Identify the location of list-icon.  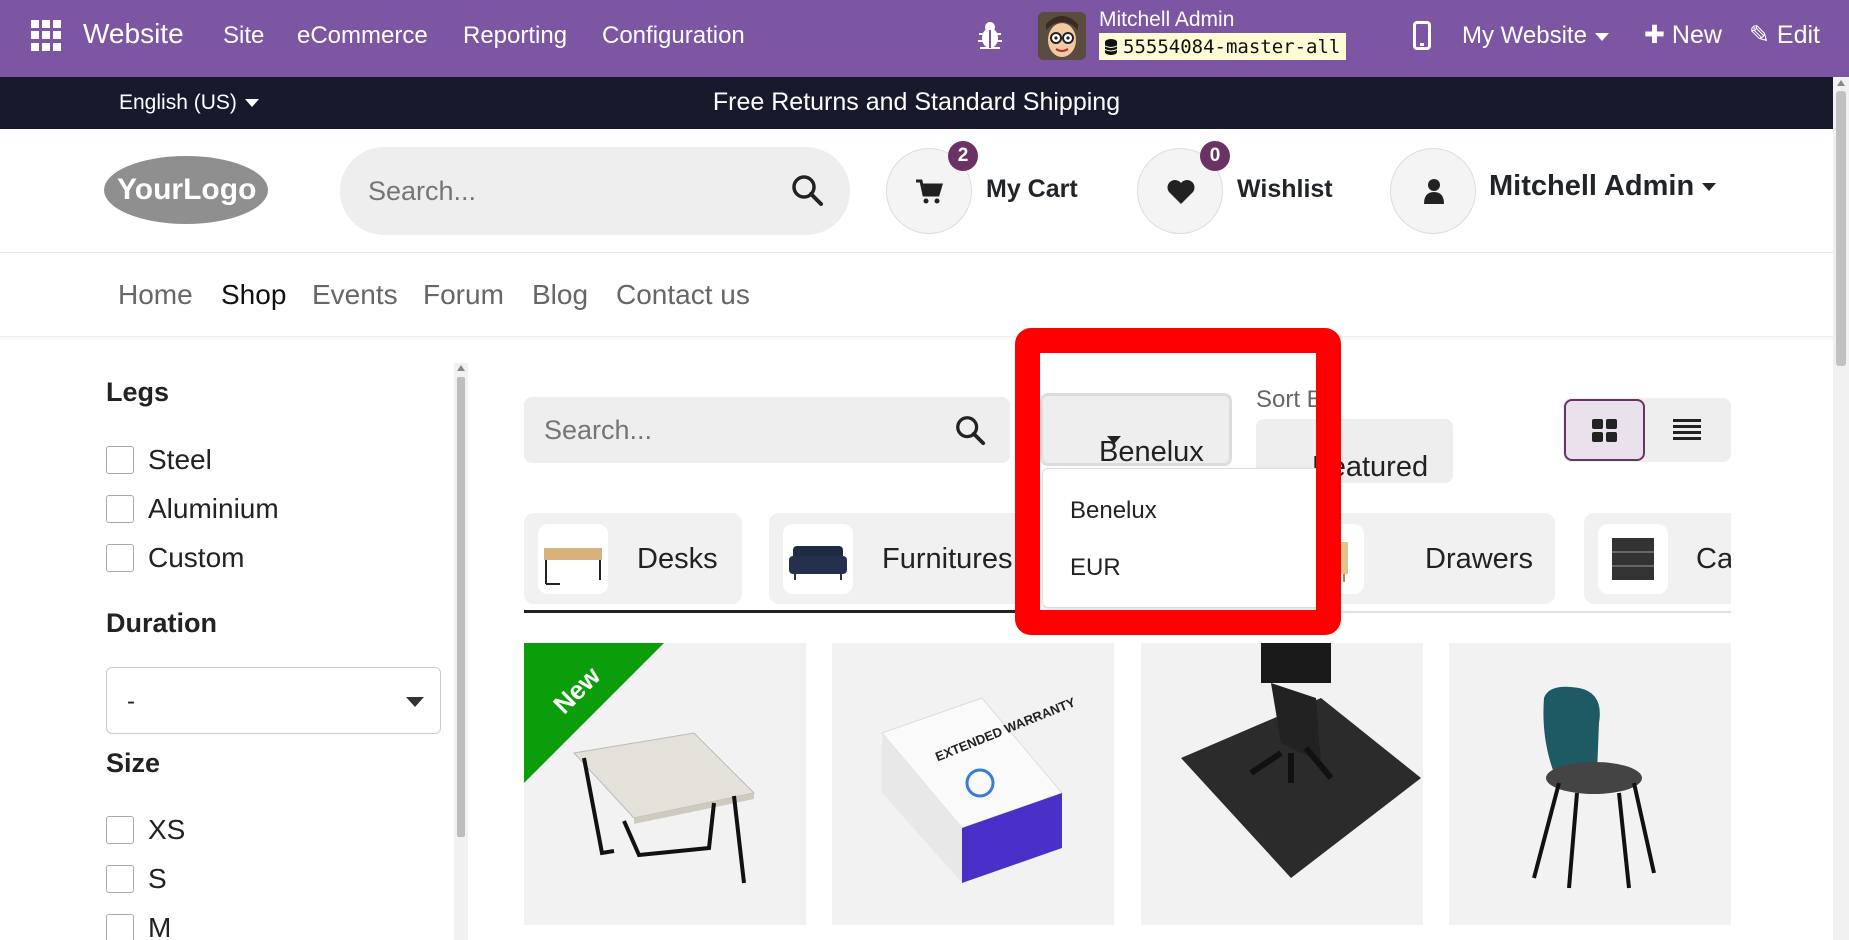
(1687, 429).